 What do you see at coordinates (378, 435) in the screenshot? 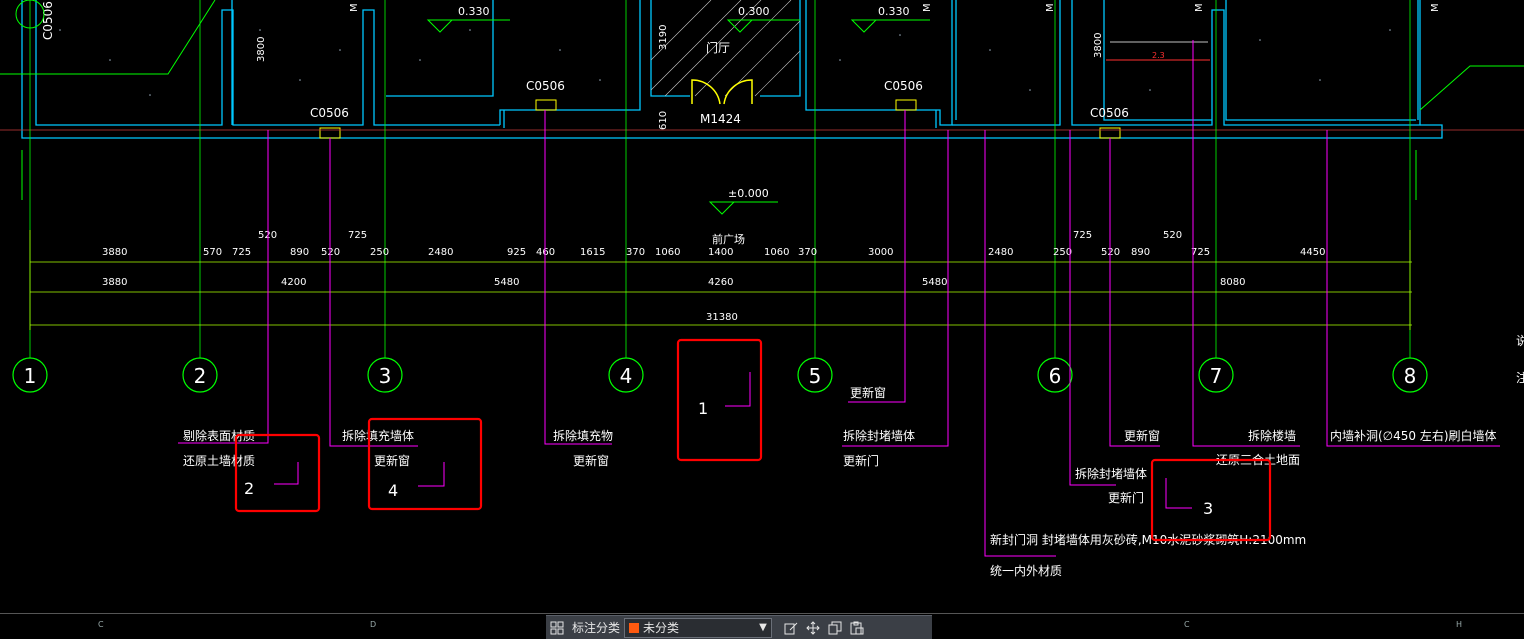
I see `svg-text: 拆除填充墙体` at bounding box center [378, 435].